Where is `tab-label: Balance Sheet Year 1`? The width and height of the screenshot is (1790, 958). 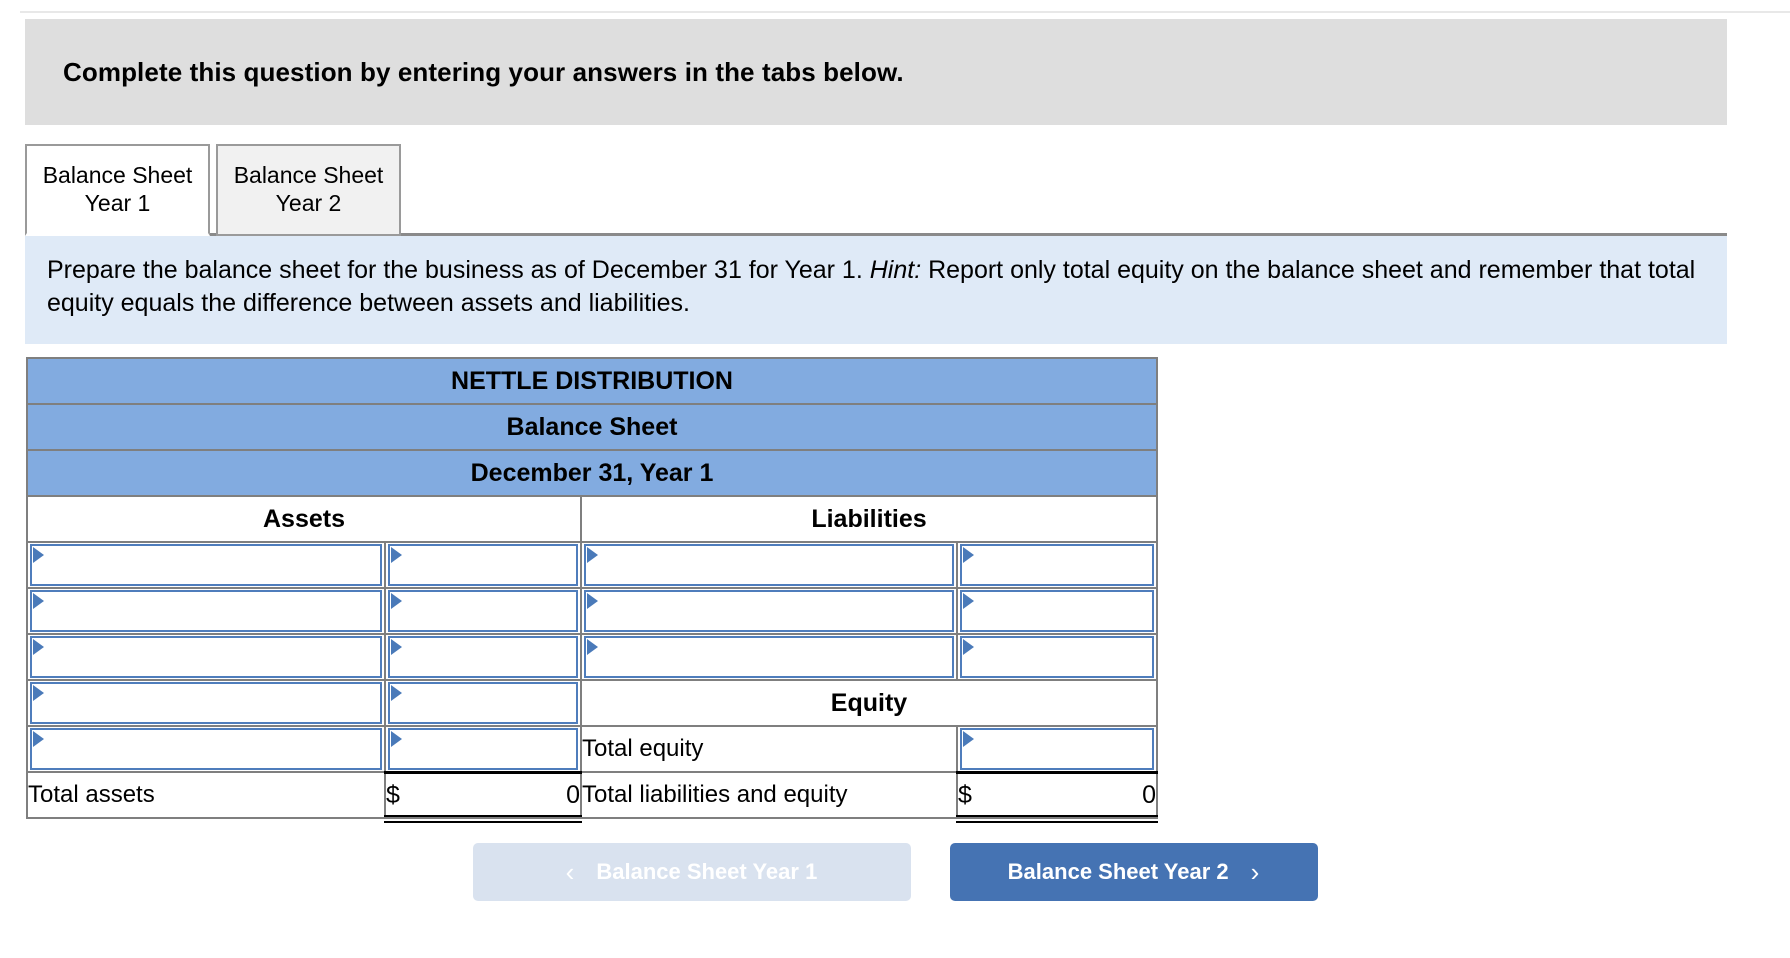 tab-label: Balance Sheet Year 1 is located at coordinates (118, 189).